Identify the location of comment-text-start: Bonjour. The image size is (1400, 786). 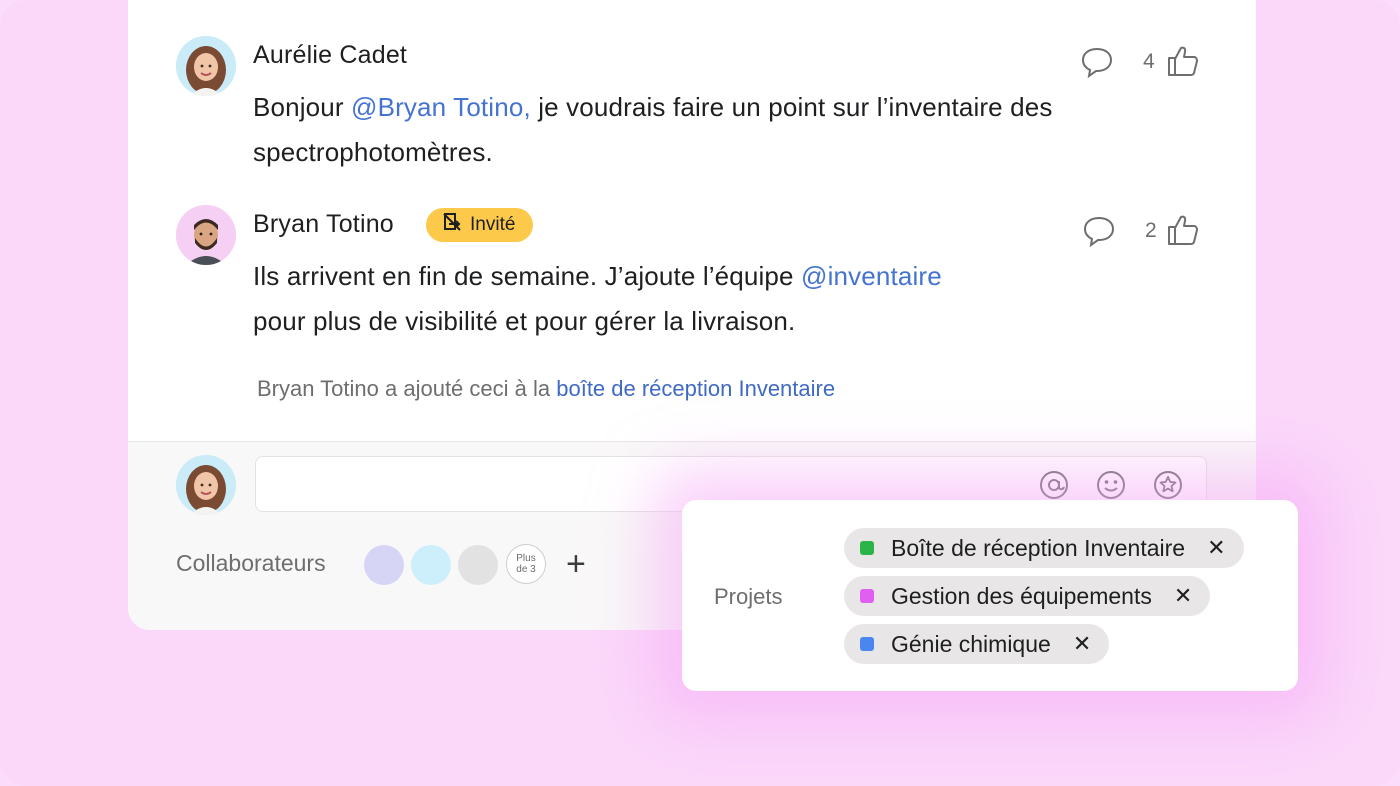
(302, 107).